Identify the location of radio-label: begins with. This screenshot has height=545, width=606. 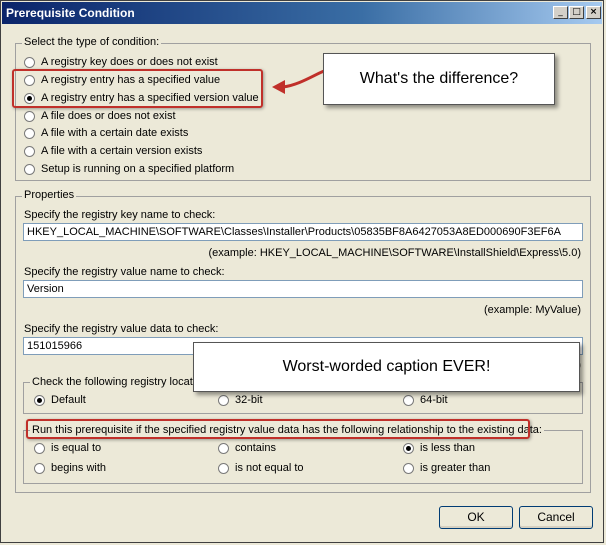
(79, 468).